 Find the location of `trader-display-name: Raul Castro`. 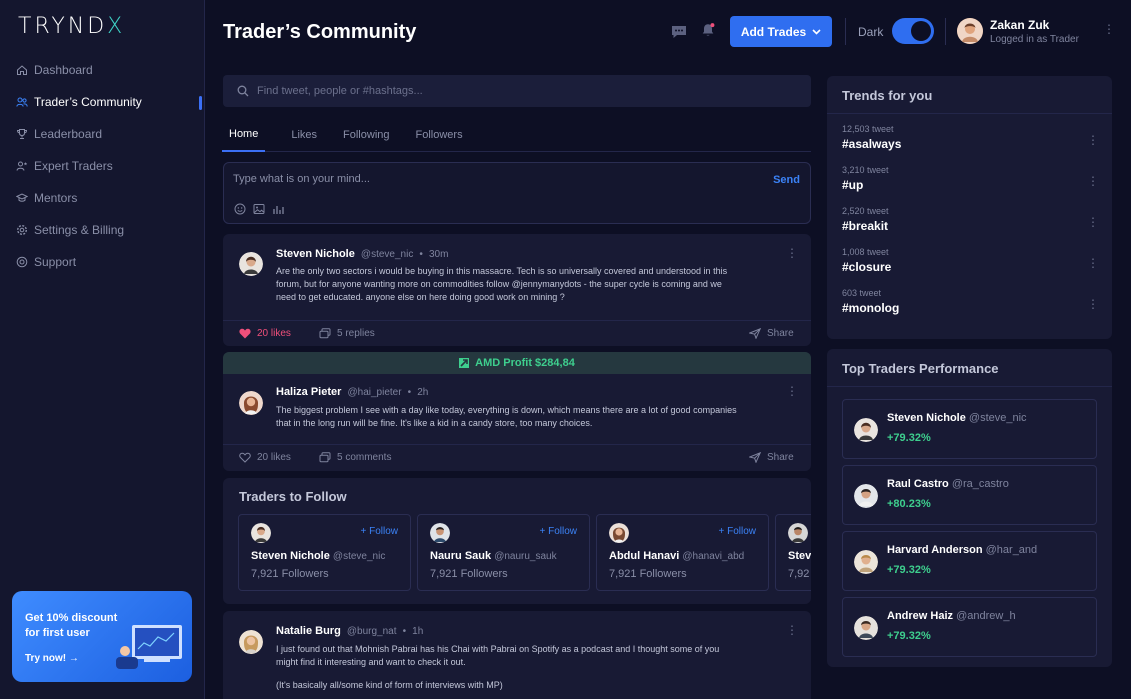

trader-display-name: Raul Castro is located at coordinates (918, 484).